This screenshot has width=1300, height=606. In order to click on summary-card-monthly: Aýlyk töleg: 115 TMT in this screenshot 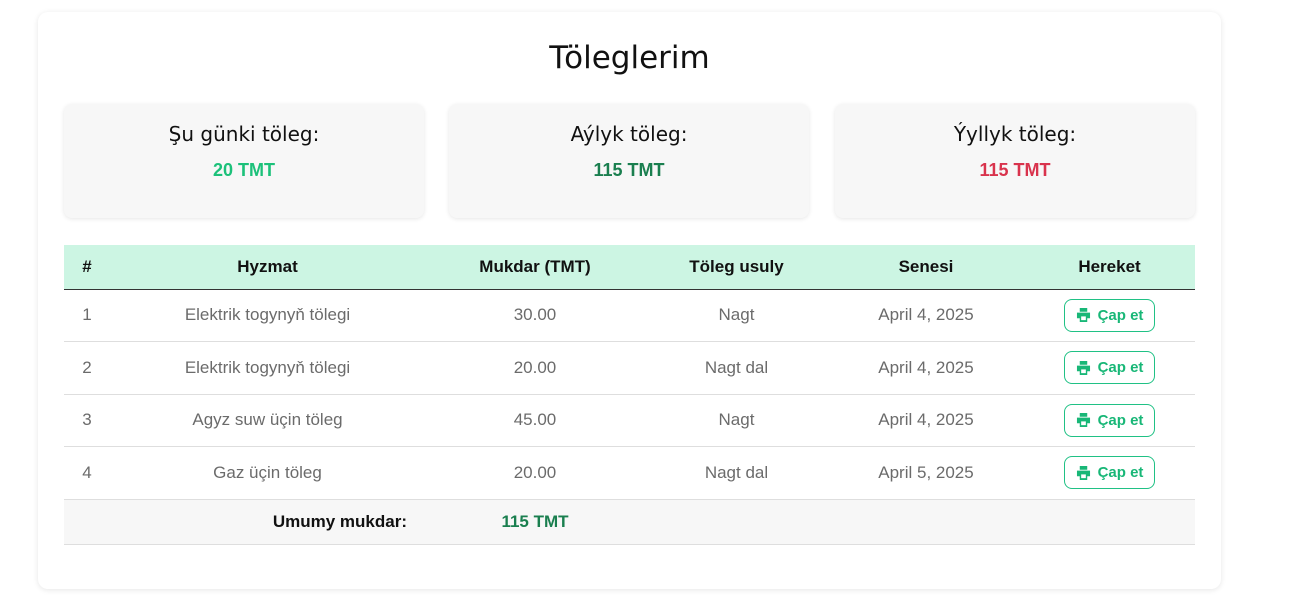, I will do `click(629, 161)`.